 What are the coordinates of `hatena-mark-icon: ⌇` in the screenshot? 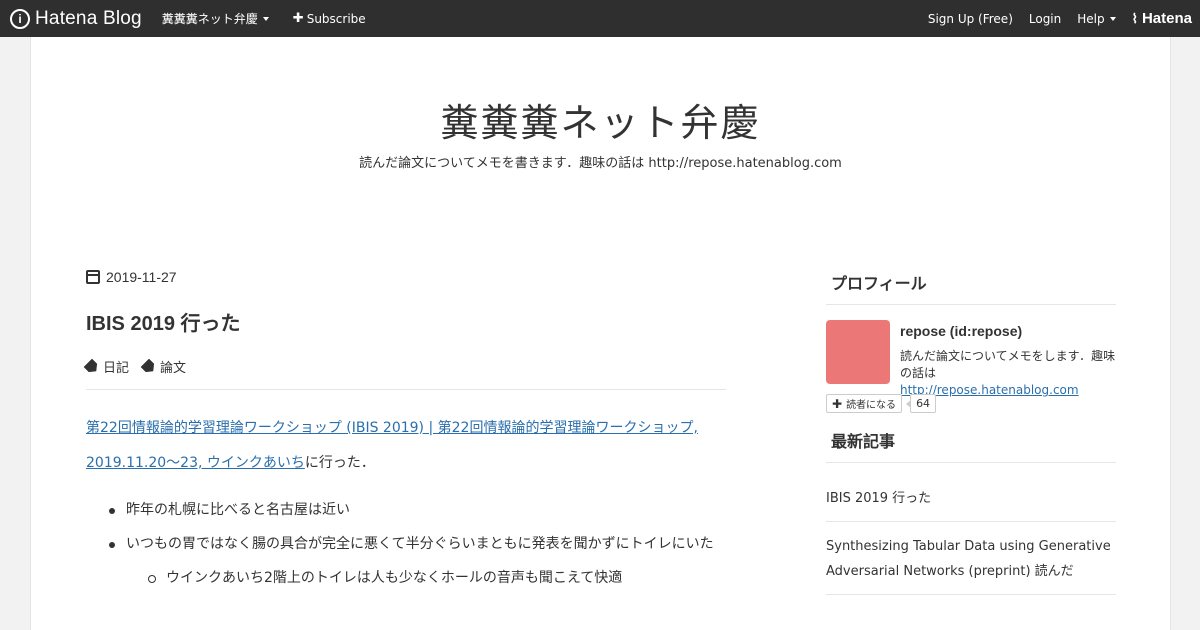 It's located at (1134, 18).